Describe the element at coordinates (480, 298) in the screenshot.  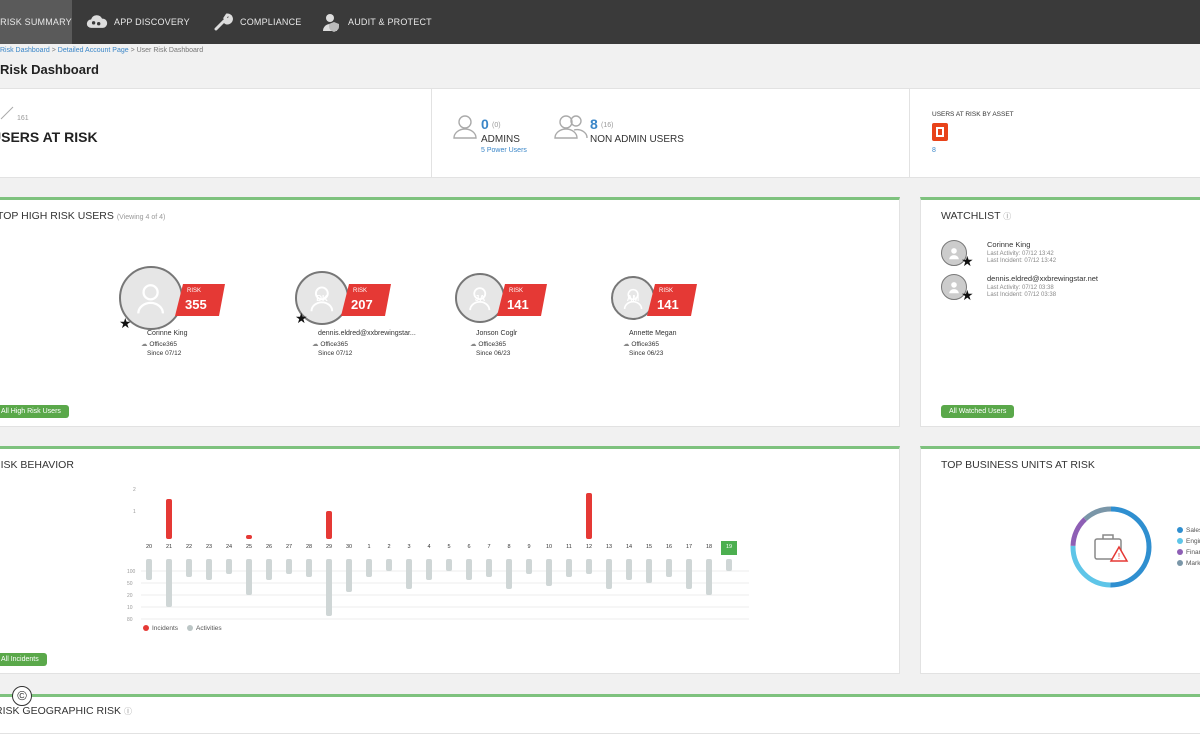
I see `user-initials: JA` at that location.